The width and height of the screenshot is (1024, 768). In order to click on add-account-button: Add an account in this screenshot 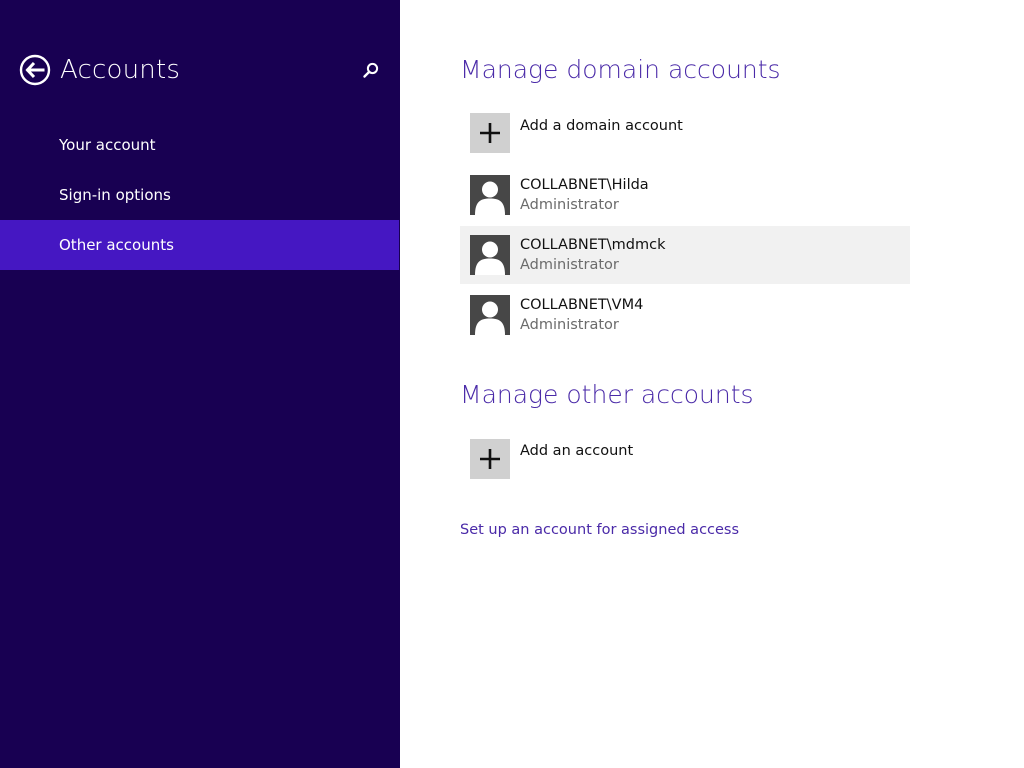, I will do `click(685, 459)`.